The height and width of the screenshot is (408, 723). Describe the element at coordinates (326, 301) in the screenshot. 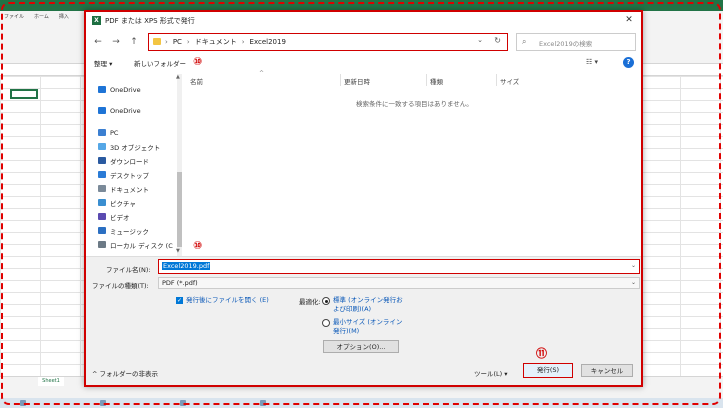

I see `optimize-standard-radio` at that location.